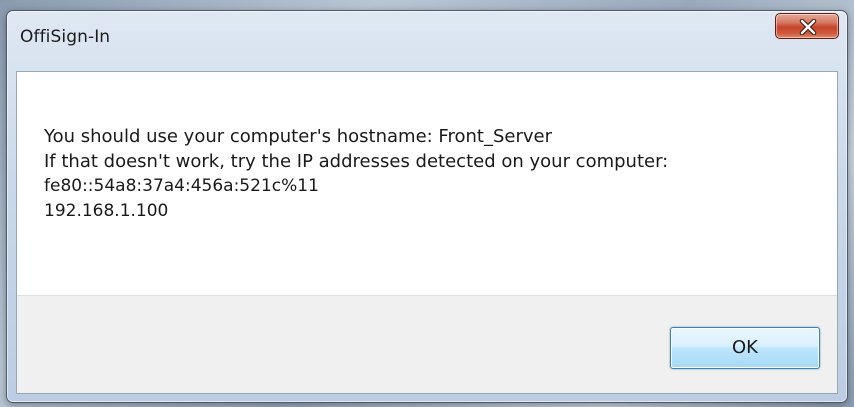  I want to click on close-button, so click(807, 26).